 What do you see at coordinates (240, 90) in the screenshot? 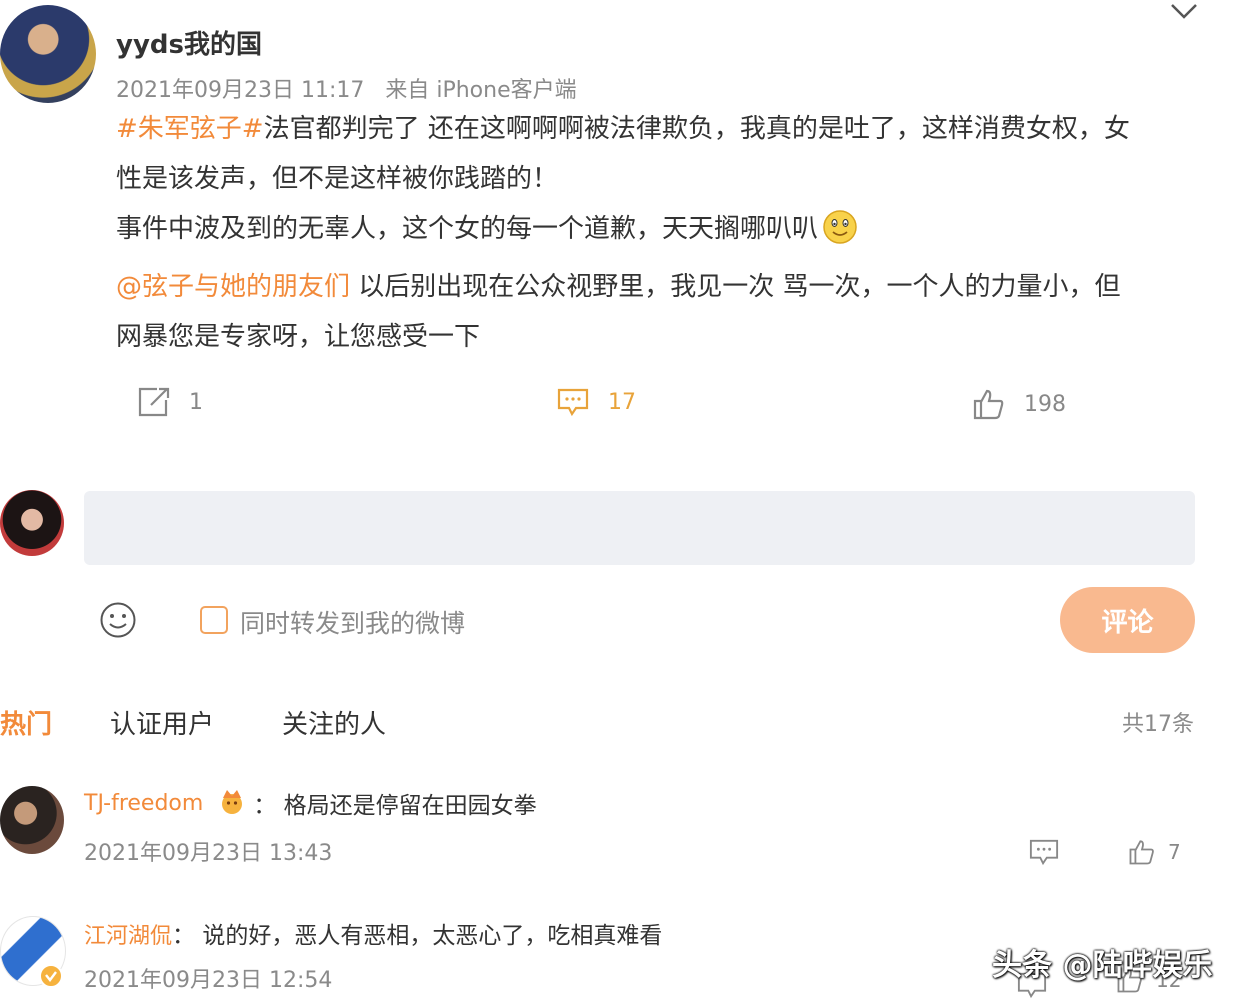
I see `post-timestamp: 2021年09月23日 11:17` at bounding box center [240, 90].